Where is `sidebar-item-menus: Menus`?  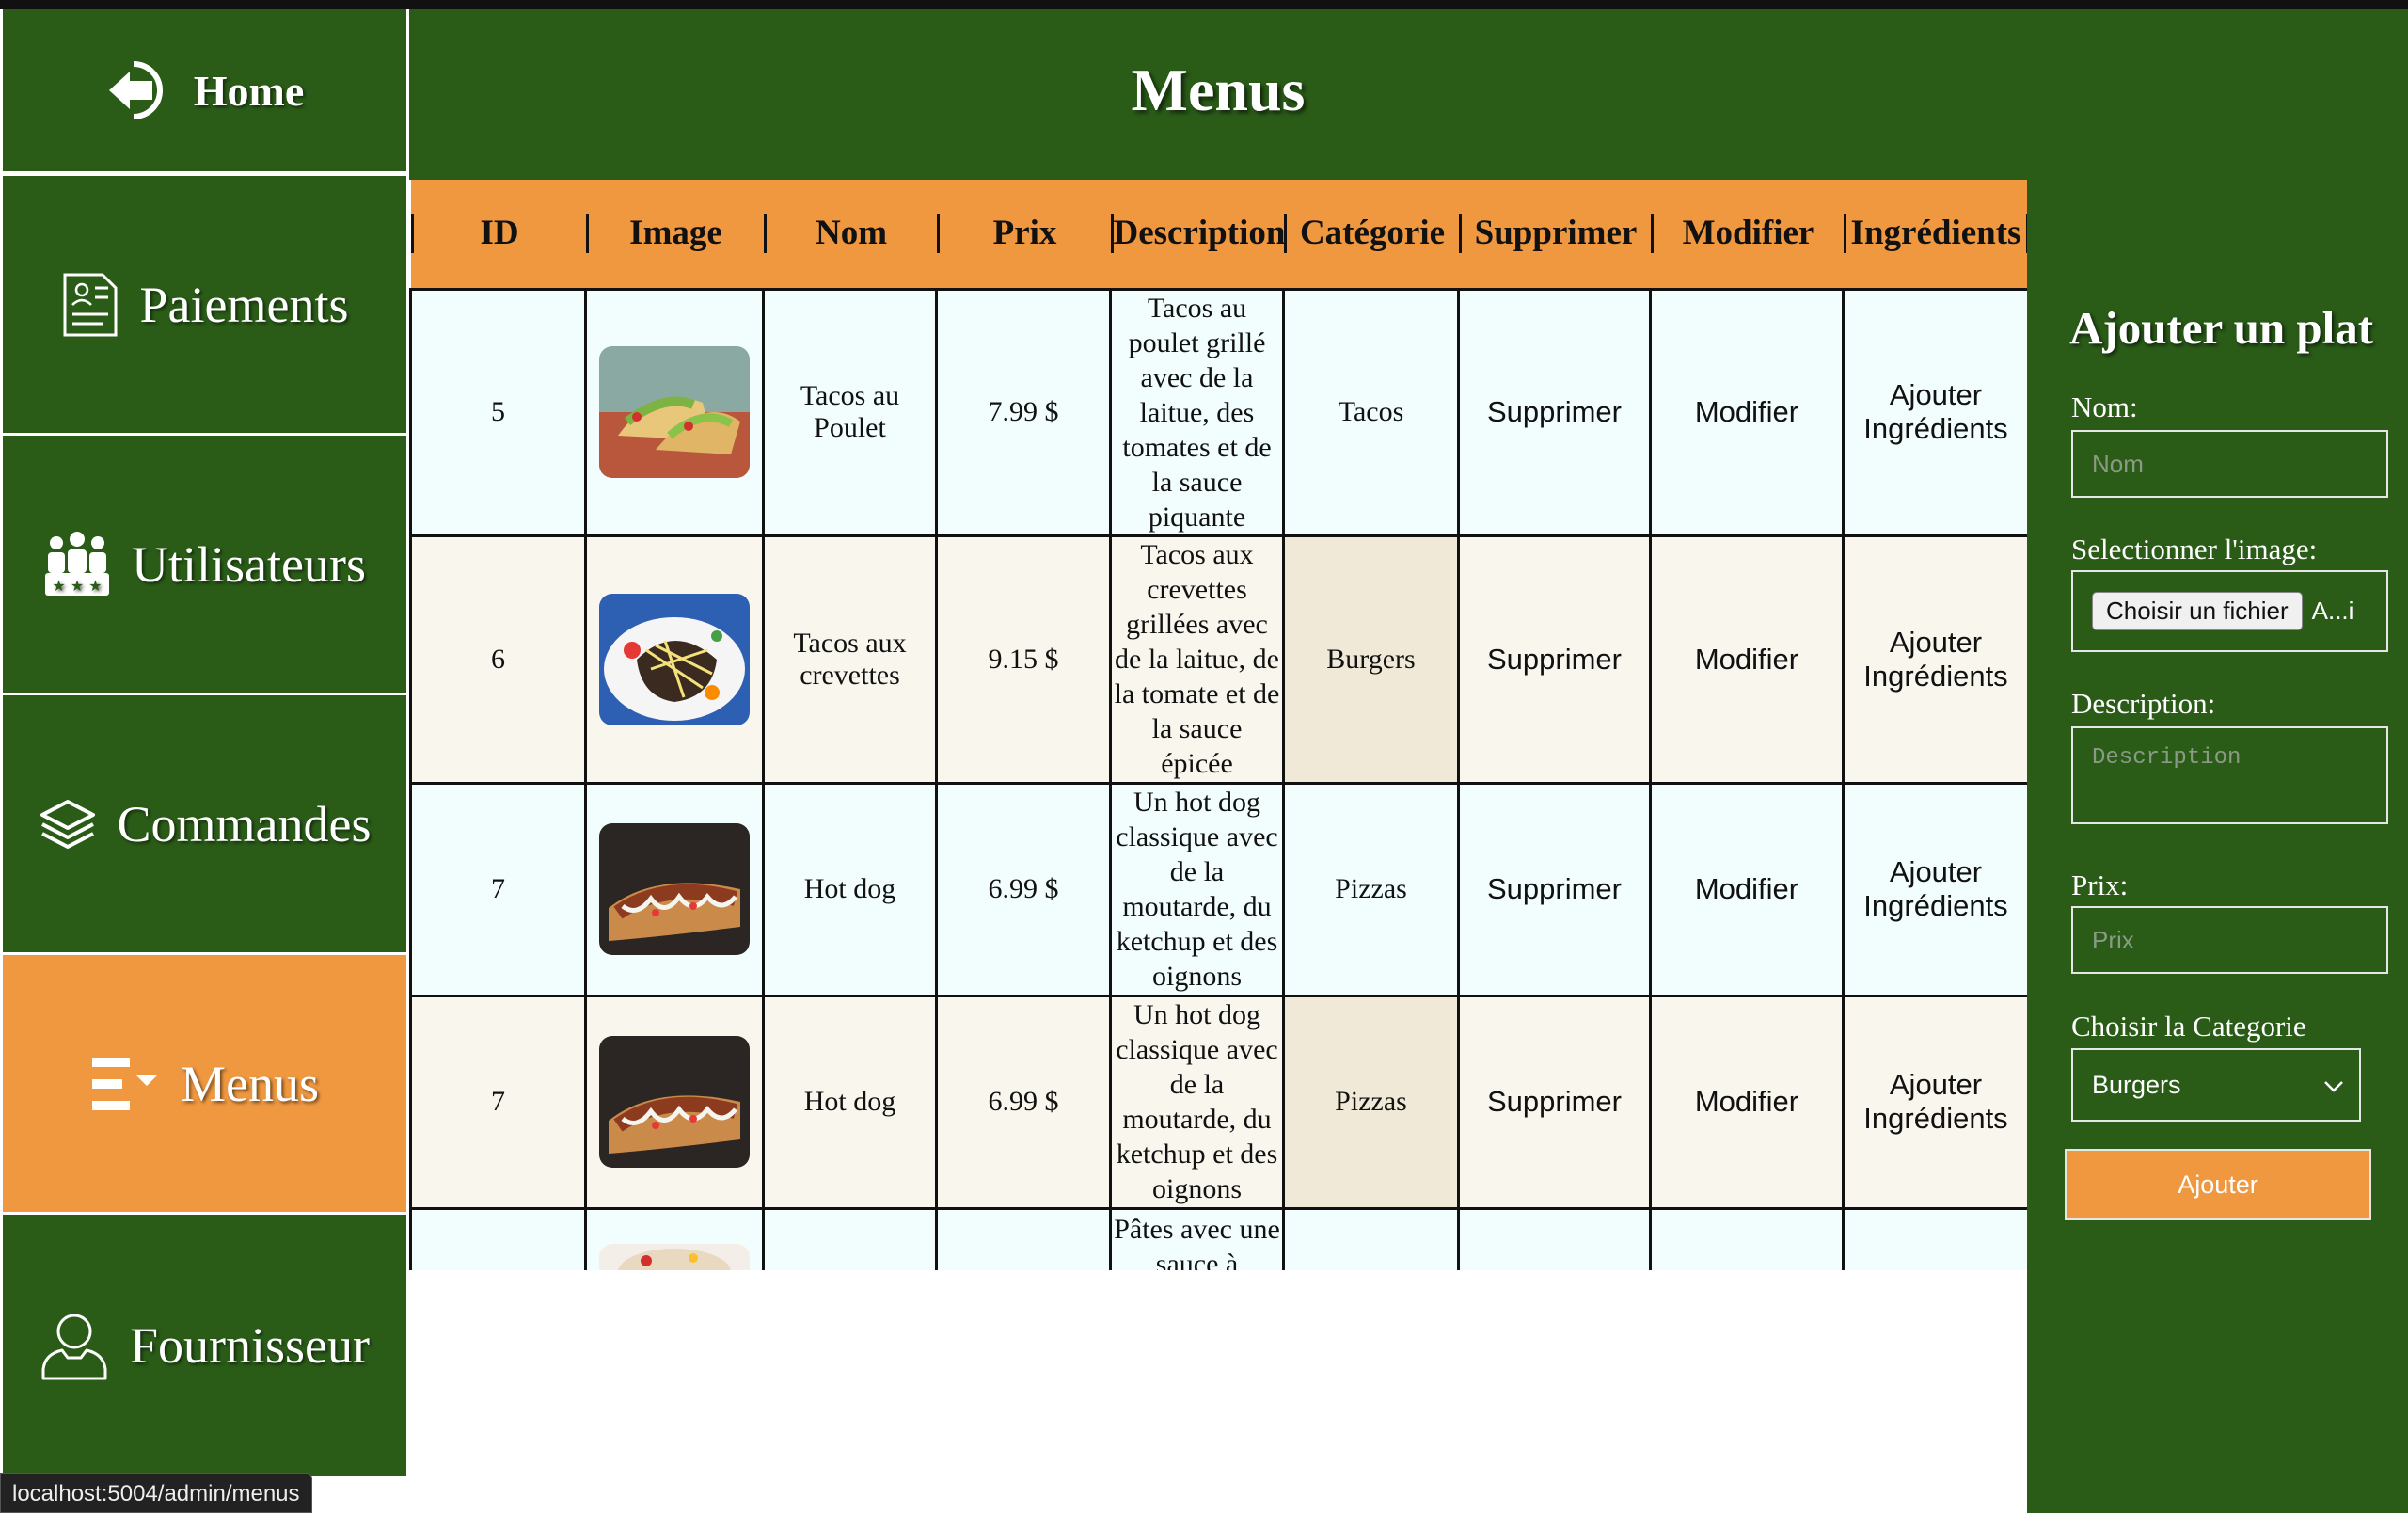
sidebar-item-menus: Menus is located at coordinates (205, 1083).